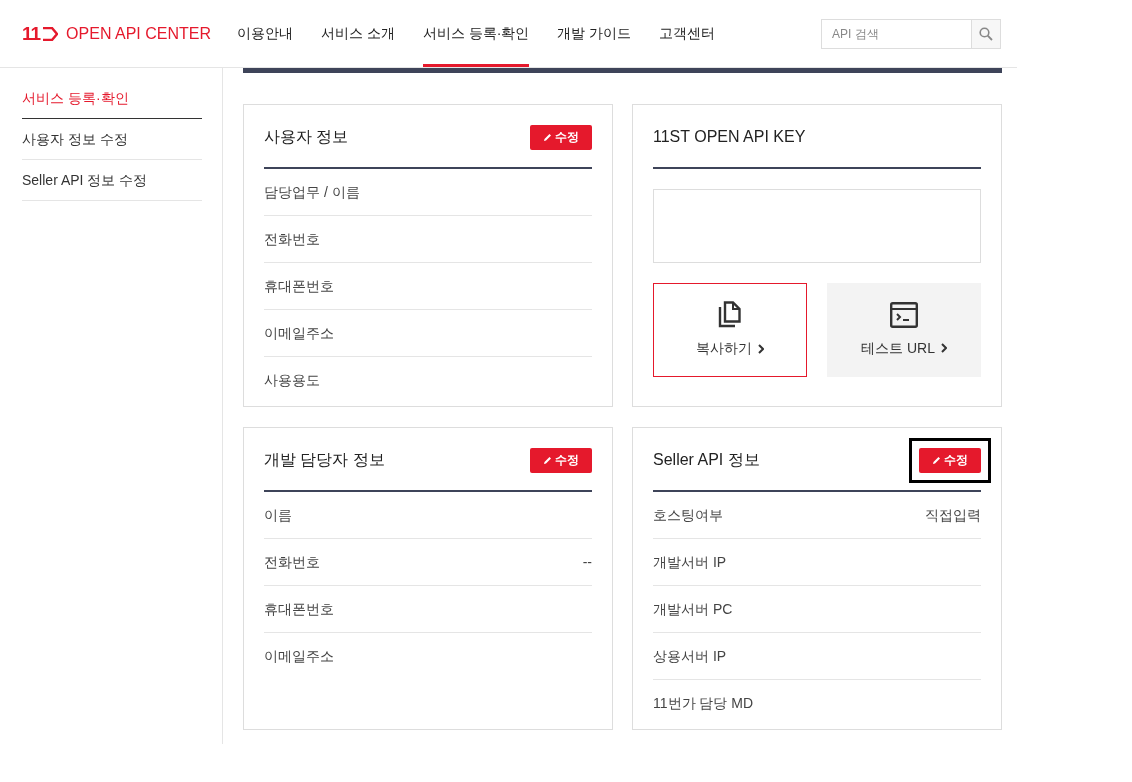  Describe the element at coordinates (730, 314) in the screenshot. I see `copy-icon` at that location.